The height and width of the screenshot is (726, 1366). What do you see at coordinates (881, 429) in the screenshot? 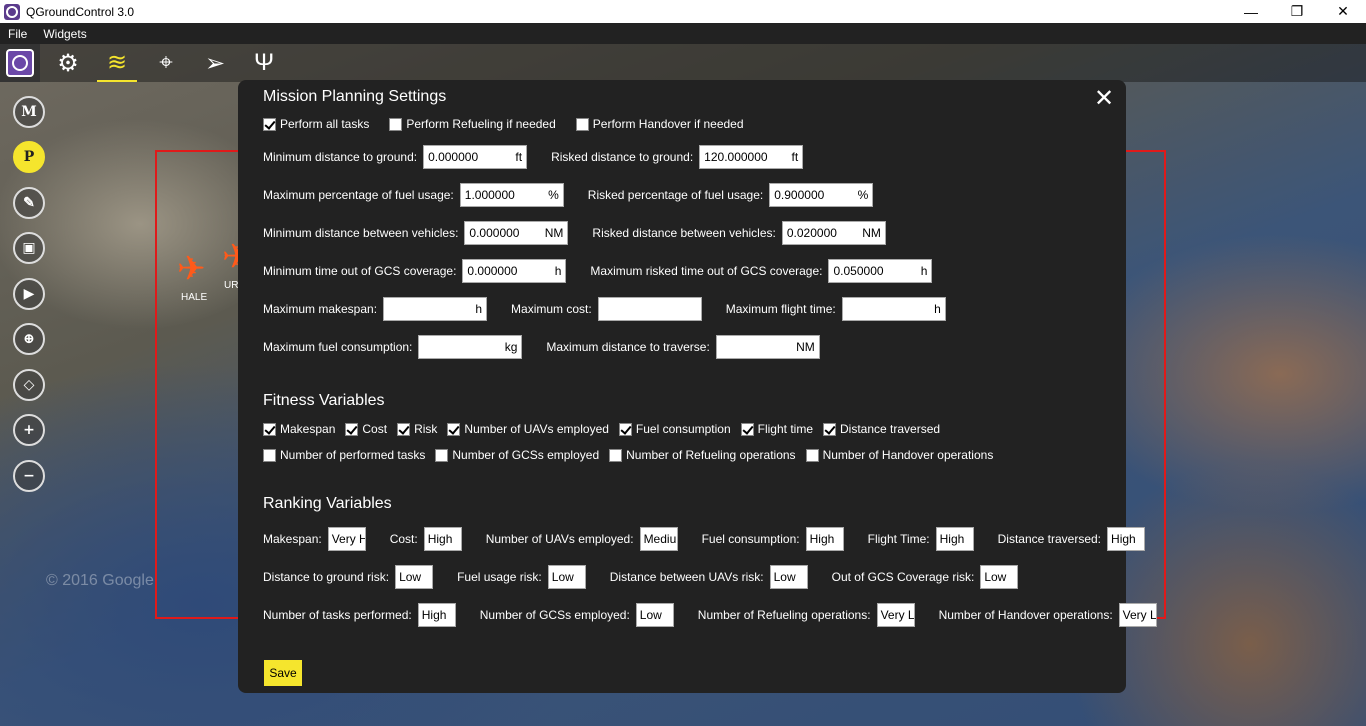
I see `fitness-distance-checkbox: Distance traversed` at bounding box center [881, 429].